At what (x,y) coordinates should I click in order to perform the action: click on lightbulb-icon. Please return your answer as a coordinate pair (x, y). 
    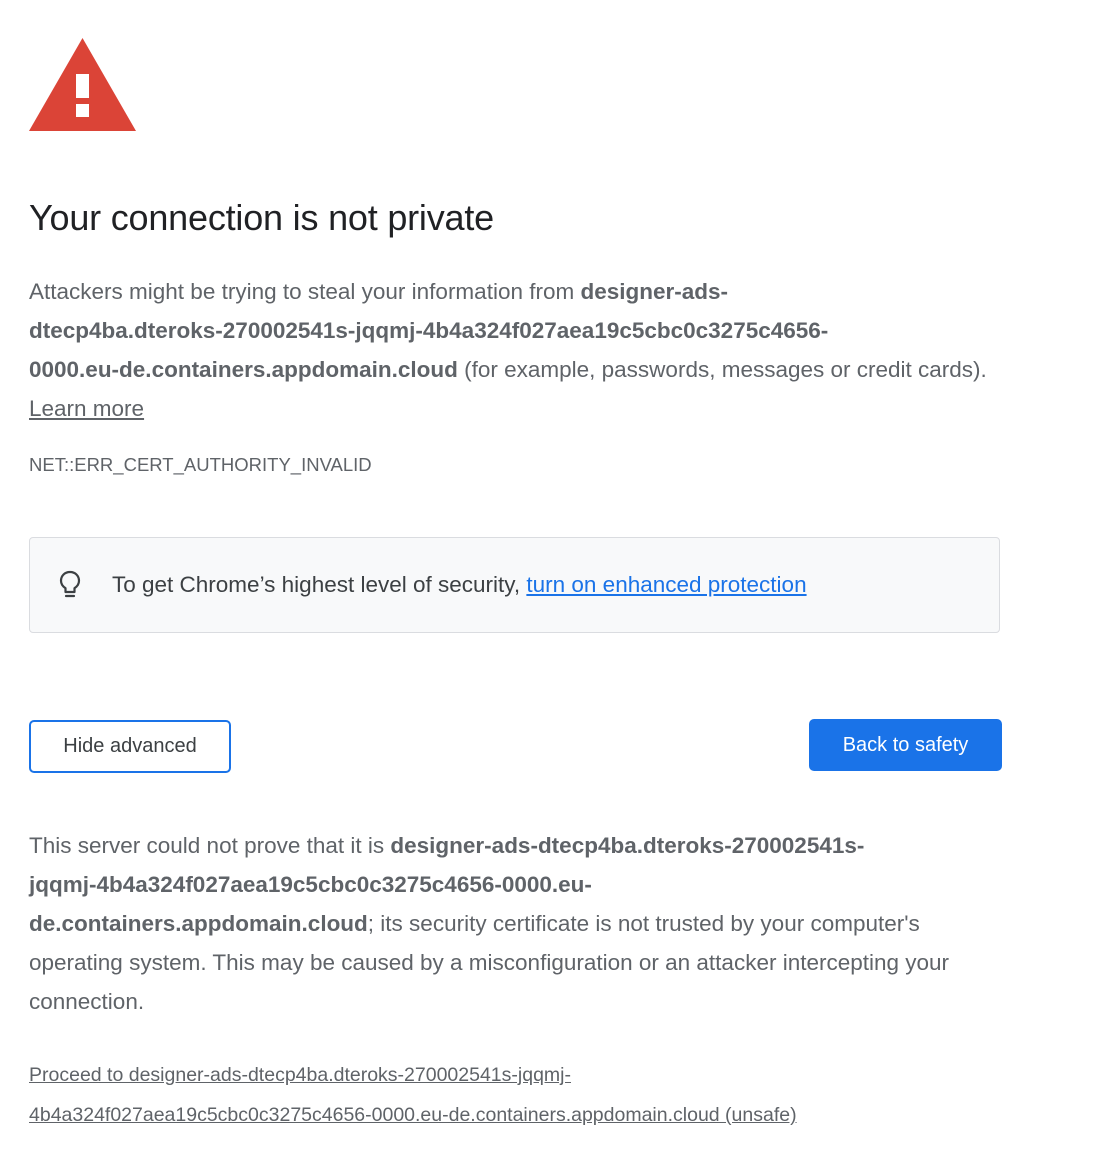
    Looking at the image, I should click on (70, 584).